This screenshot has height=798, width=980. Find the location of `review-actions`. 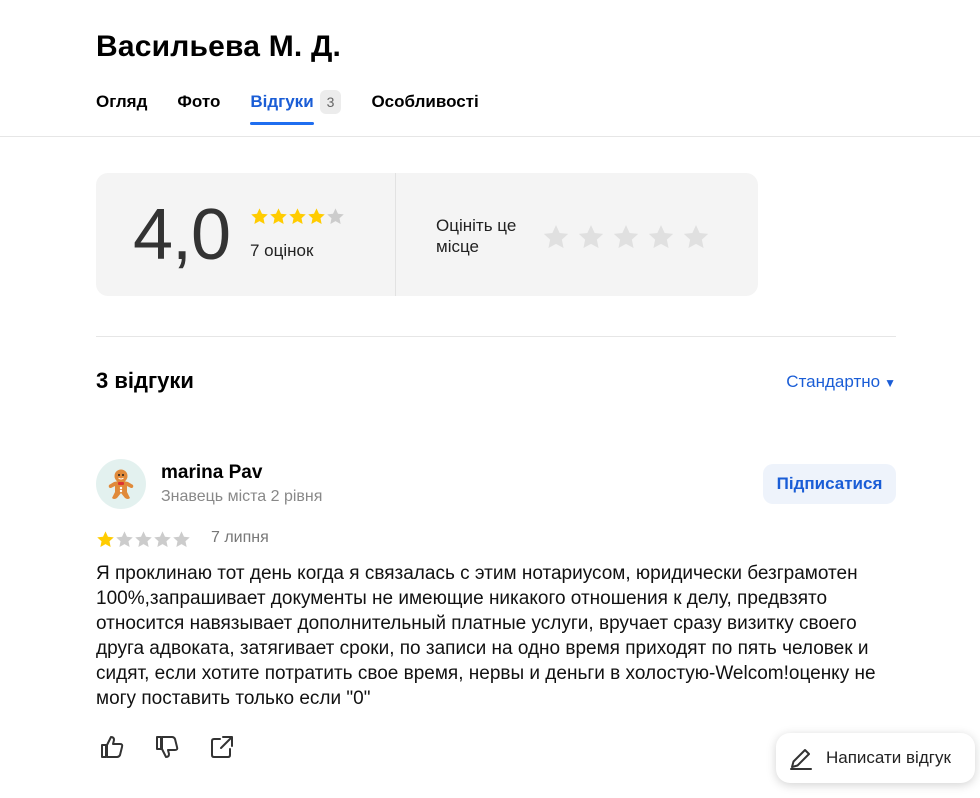

review-actions is located at coordinates (180, 747).